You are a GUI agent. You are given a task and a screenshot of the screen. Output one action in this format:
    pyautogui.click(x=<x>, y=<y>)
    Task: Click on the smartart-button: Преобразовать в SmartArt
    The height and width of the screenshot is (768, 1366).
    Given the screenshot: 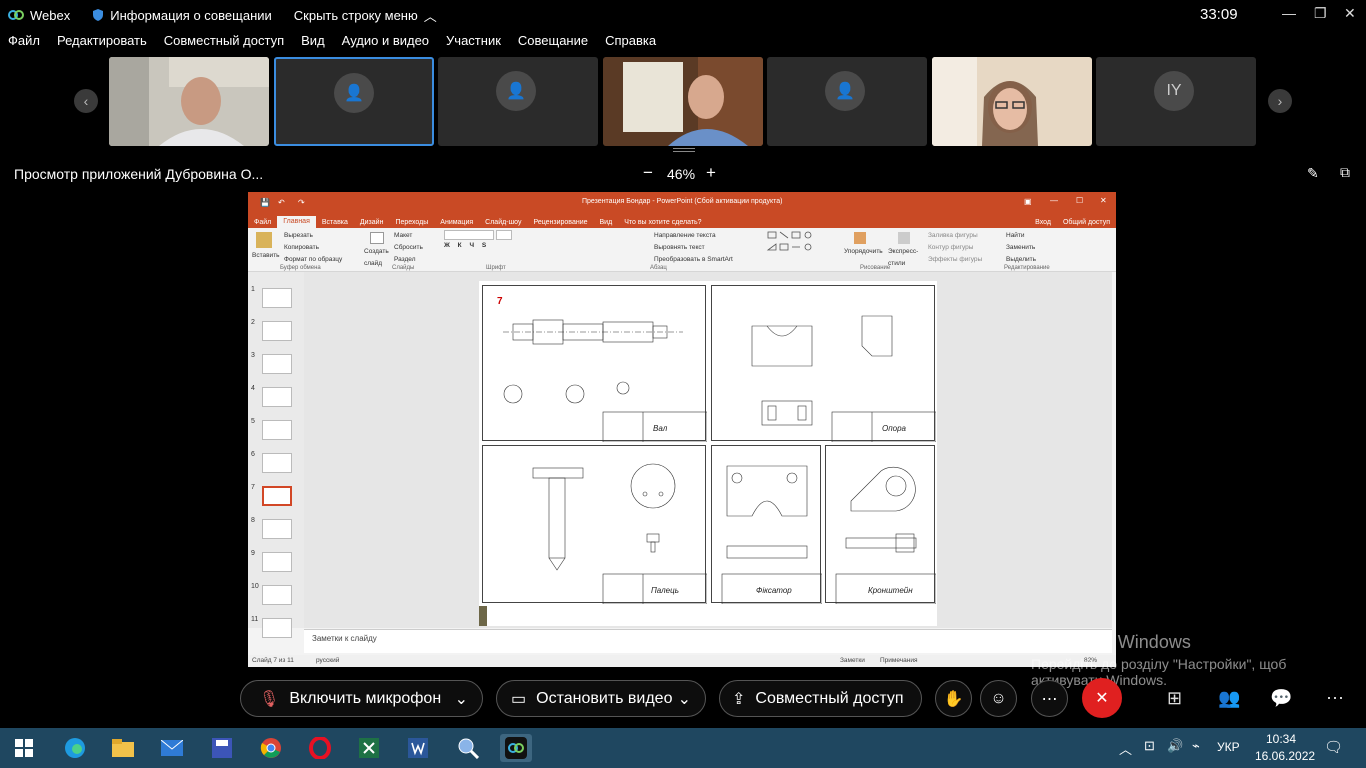 What is the action you would take?
    pyautogui.click(x=708, y=260)
    